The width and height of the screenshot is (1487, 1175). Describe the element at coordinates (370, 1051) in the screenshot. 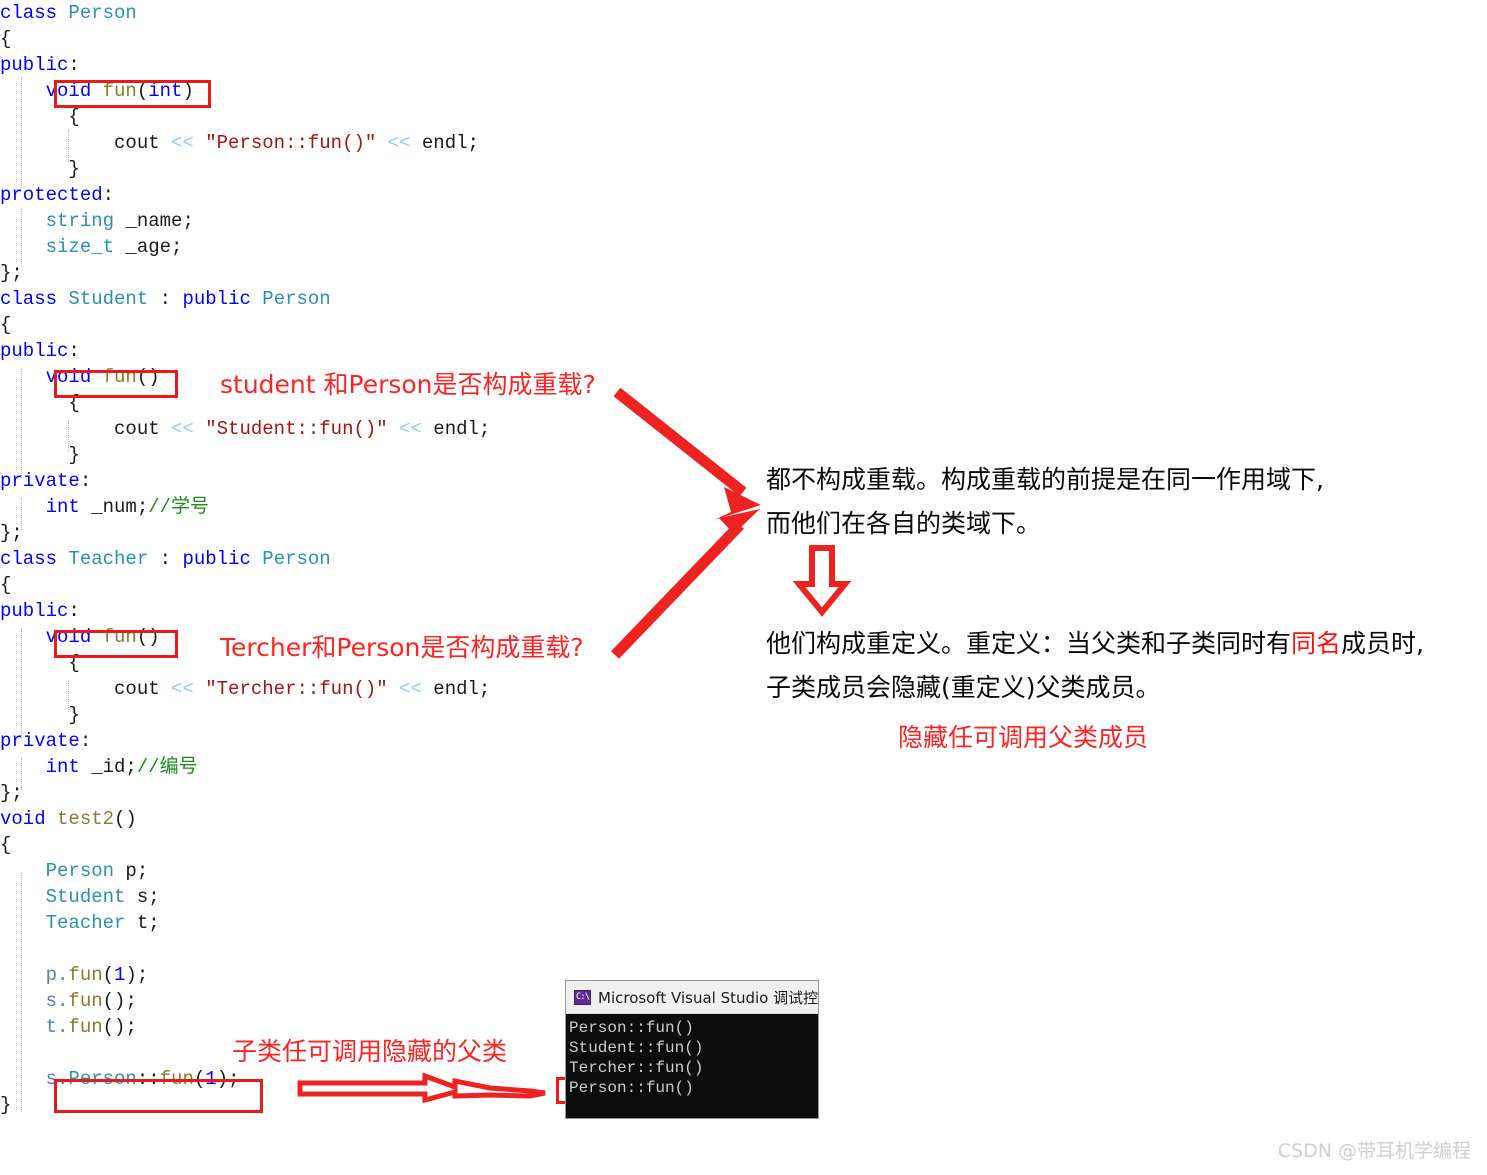

I see `annotation-call-parent: 子类任可调用隐藏的父类` at that location.